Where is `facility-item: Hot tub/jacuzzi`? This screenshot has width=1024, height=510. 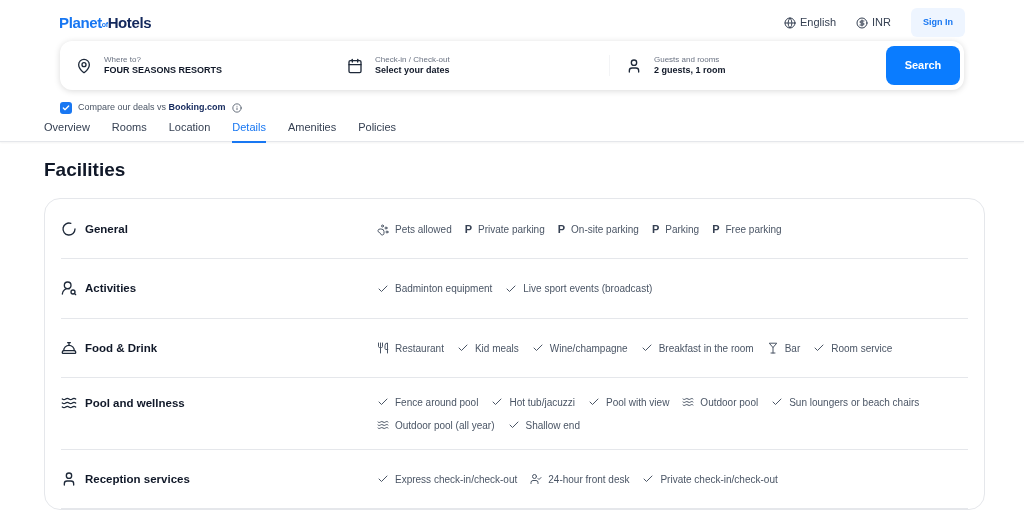 facility-item: Hot tub/jacuzzi is located at coordinates (542, 402).